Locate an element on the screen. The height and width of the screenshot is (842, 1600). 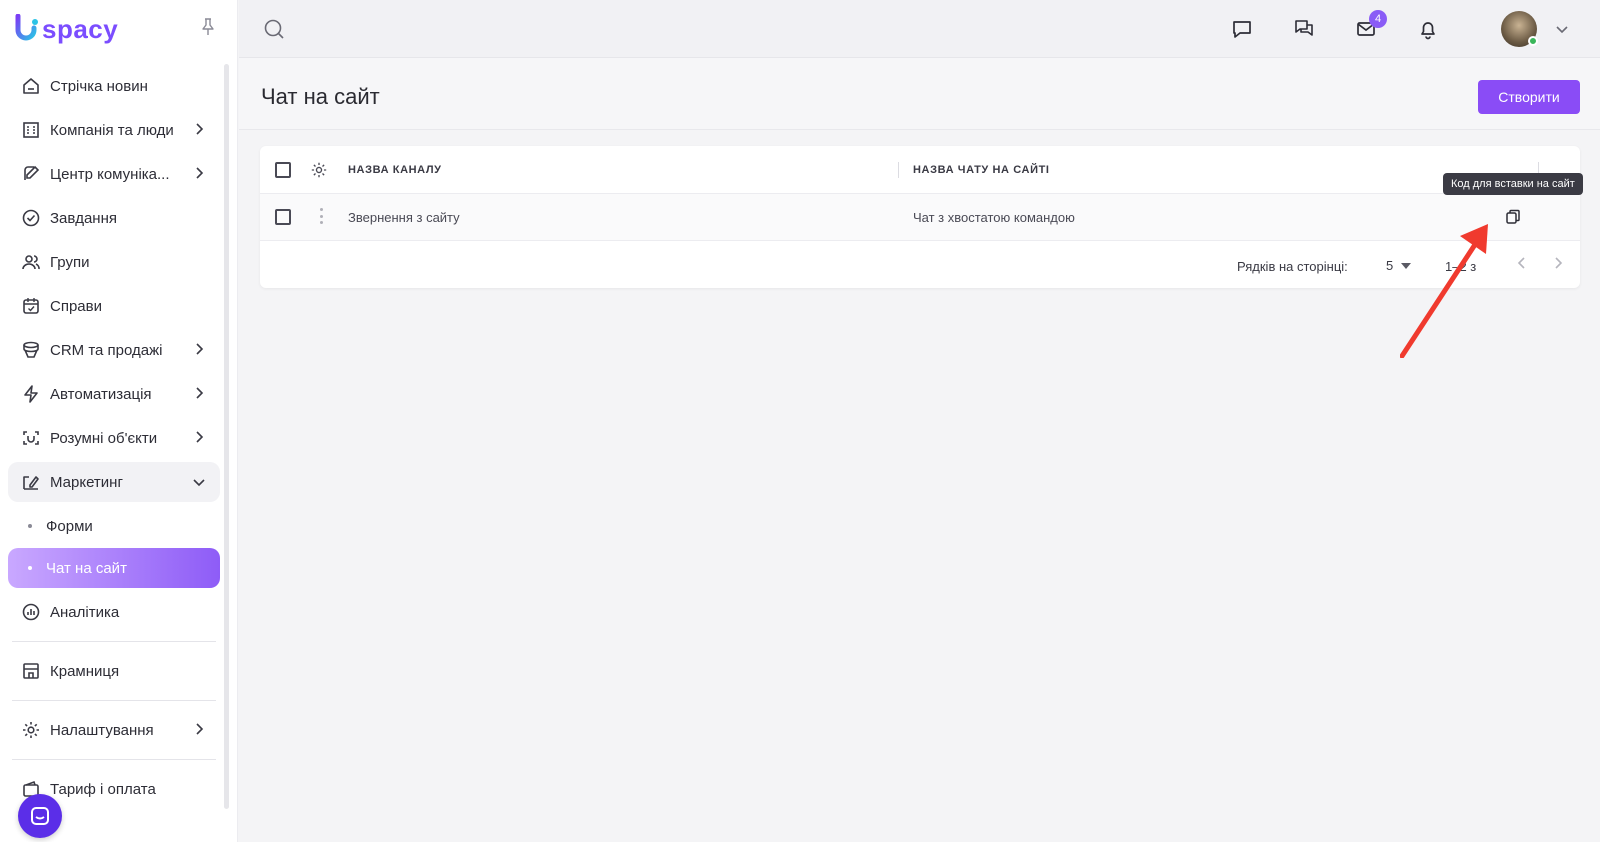
column-header-chat-name: НАЗВА ЧАТУ НА САЙТІ is located at coordinates (981, 170).